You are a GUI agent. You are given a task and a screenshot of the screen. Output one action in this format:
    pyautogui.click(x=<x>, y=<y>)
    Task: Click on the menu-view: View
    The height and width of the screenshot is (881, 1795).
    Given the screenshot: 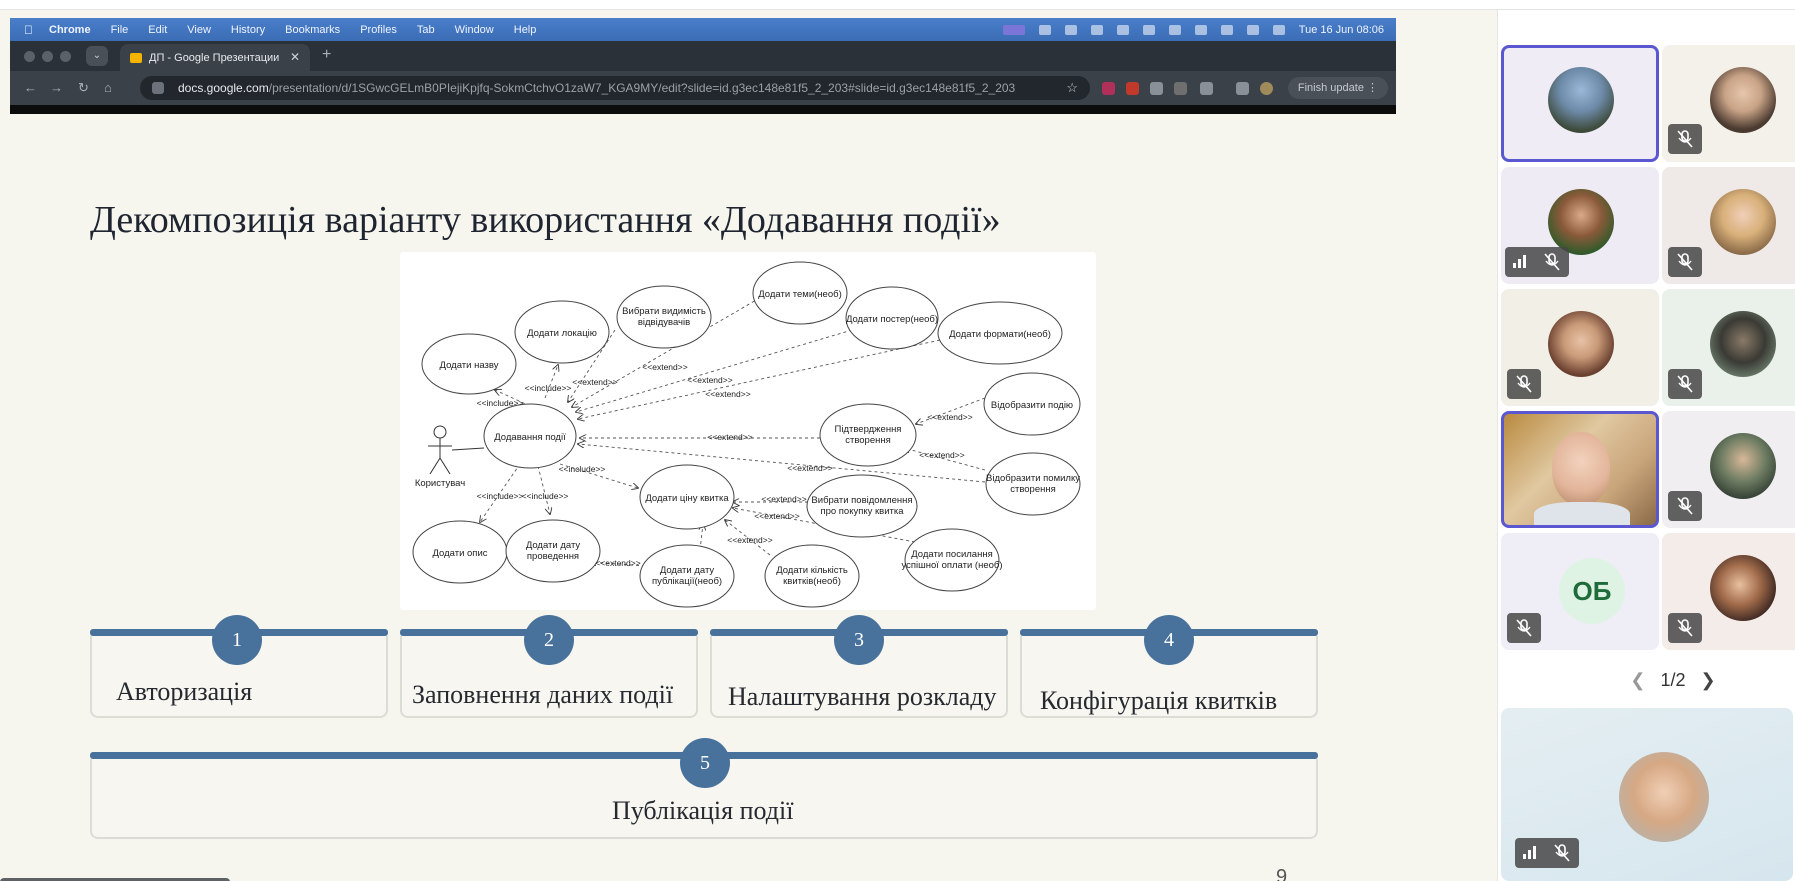 What is the action you would take?
    pyautogui.click(x=199, y=30)
    